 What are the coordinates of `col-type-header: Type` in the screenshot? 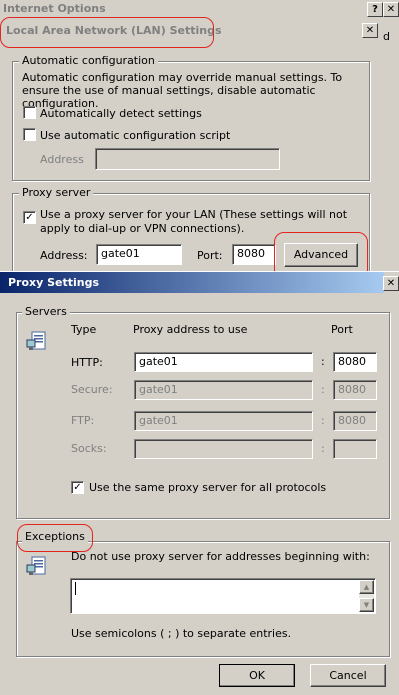 It's located at (84, 329).